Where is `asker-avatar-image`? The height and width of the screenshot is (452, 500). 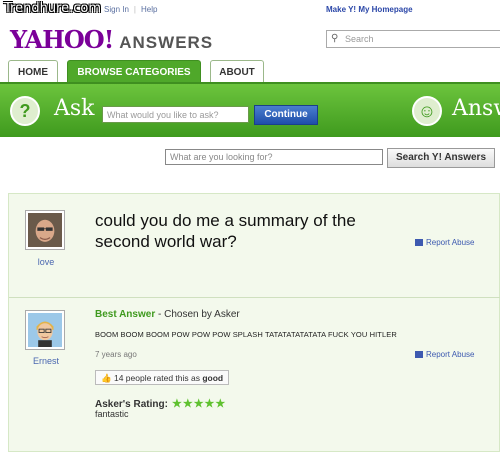 asker-avatar-image is located at coordinates (45, 230).